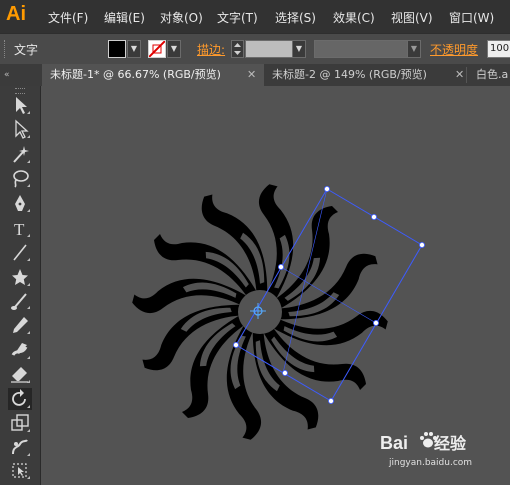  I want to click on tab-divider, so click(466, 75).